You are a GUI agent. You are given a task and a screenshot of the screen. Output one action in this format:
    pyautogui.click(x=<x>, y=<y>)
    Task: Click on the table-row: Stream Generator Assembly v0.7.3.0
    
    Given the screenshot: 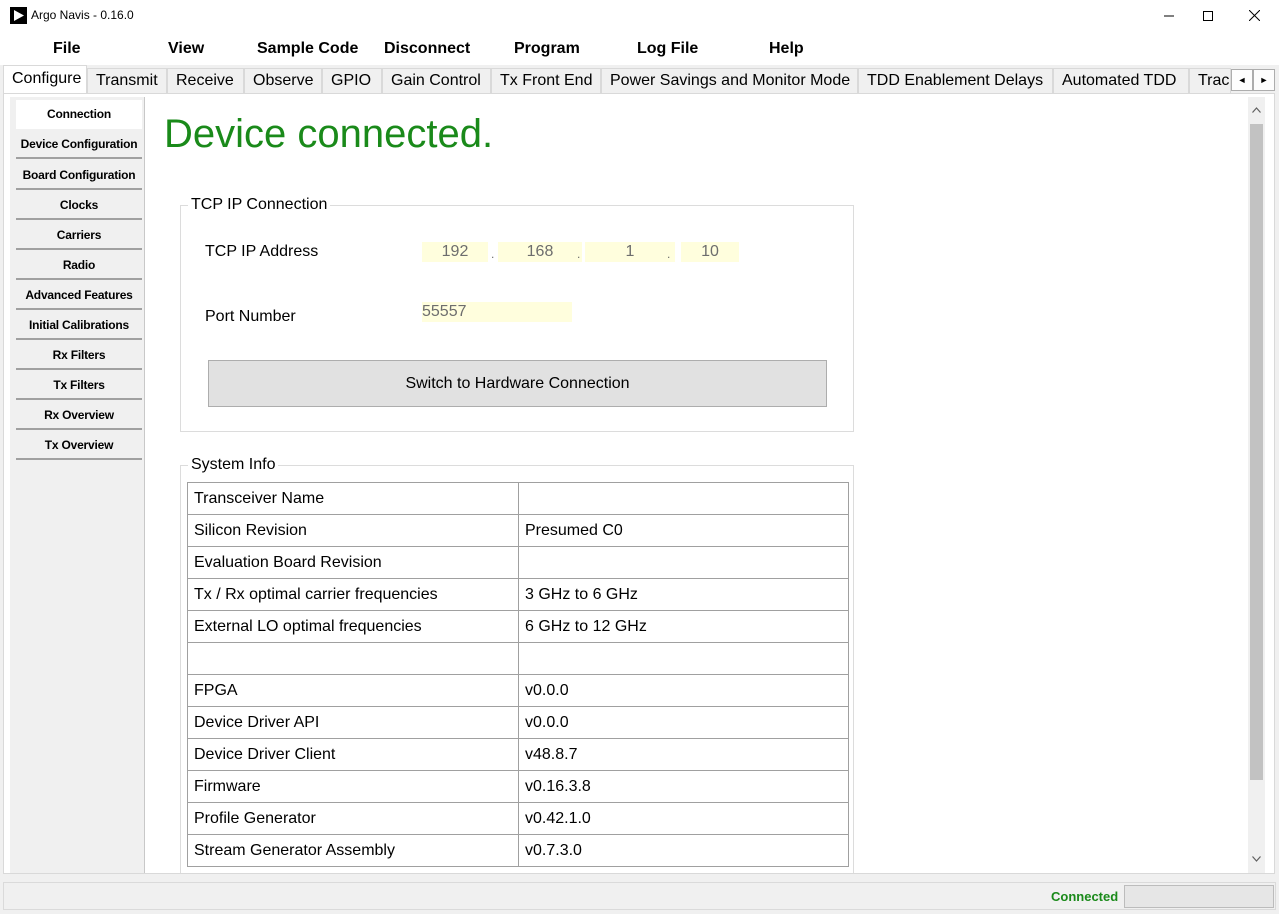 What is the action you would take?
    pyautogui.click(x=518, y=850)
    